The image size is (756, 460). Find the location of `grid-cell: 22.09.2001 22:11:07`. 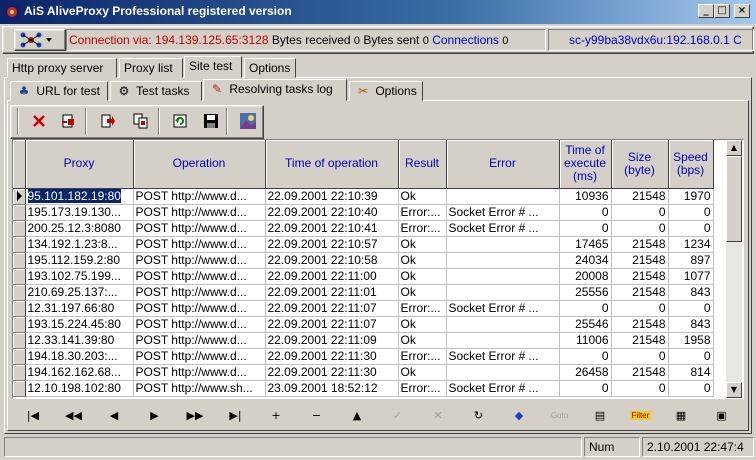

grid-cell: 22.09.2001 22:11:07 is located at coordinates (332, 308).